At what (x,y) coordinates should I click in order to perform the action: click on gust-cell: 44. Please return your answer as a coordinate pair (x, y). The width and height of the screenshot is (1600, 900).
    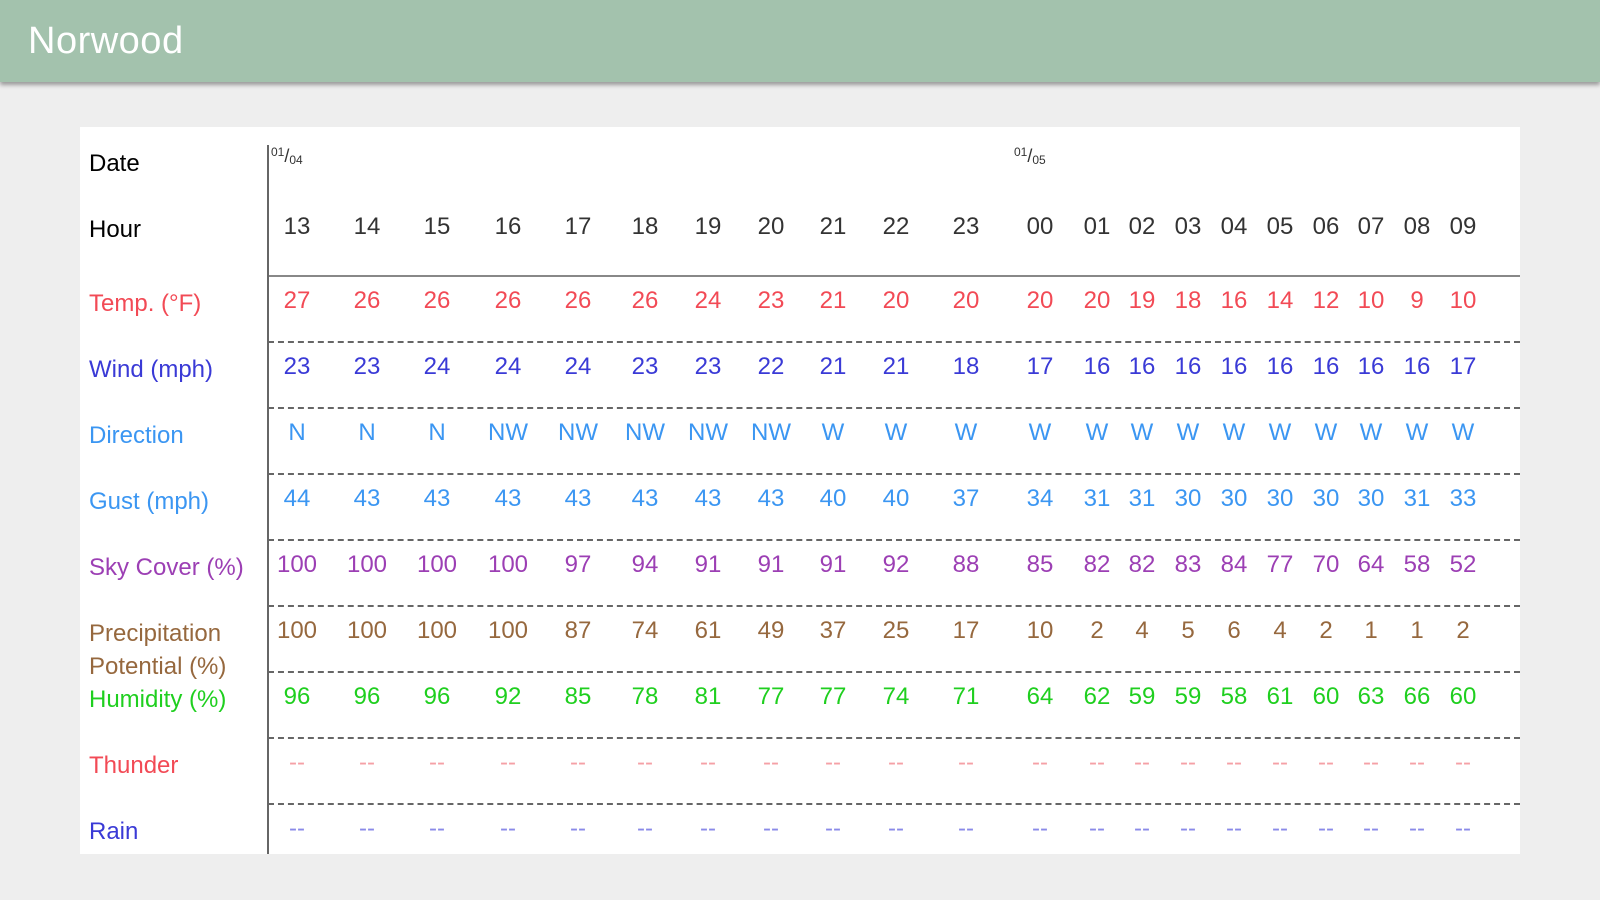
    Looking at the image, I should click on (297, 498).